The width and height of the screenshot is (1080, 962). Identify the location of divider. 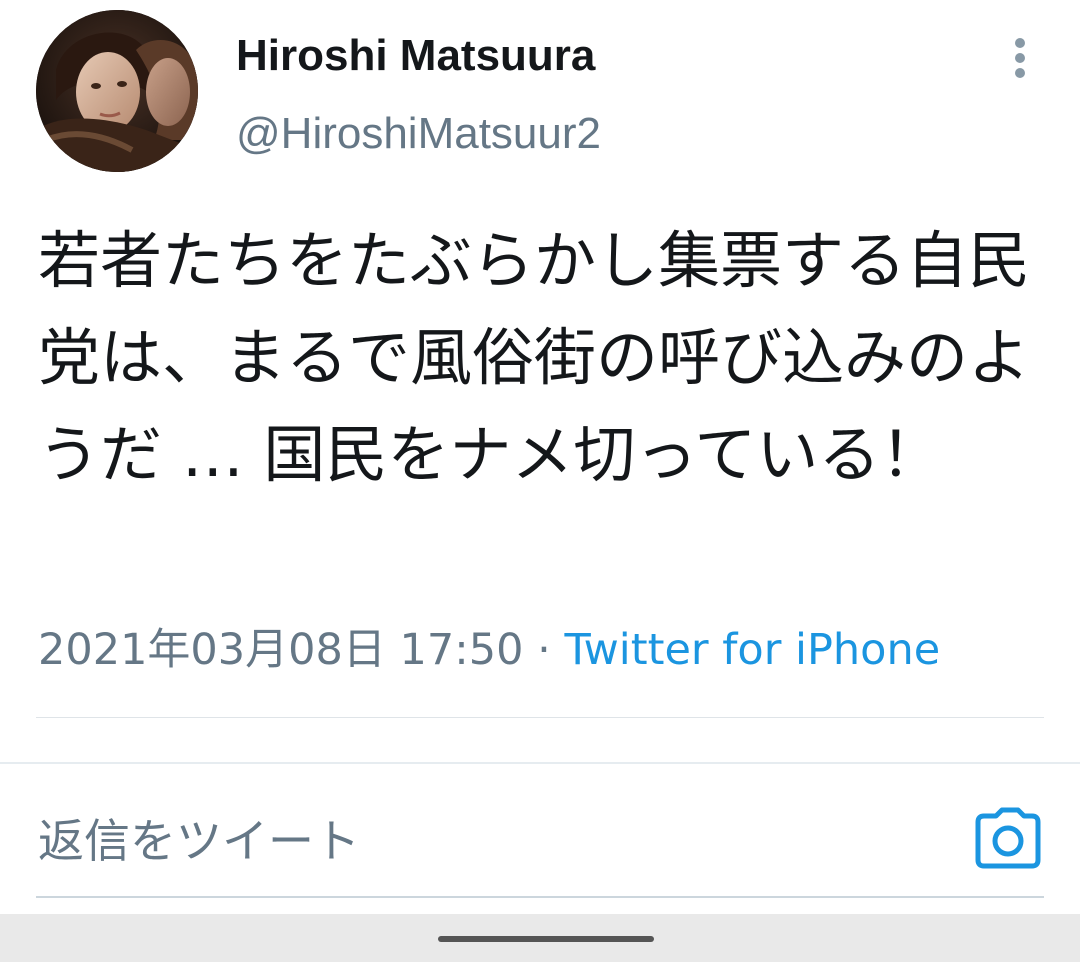
(540, 717).